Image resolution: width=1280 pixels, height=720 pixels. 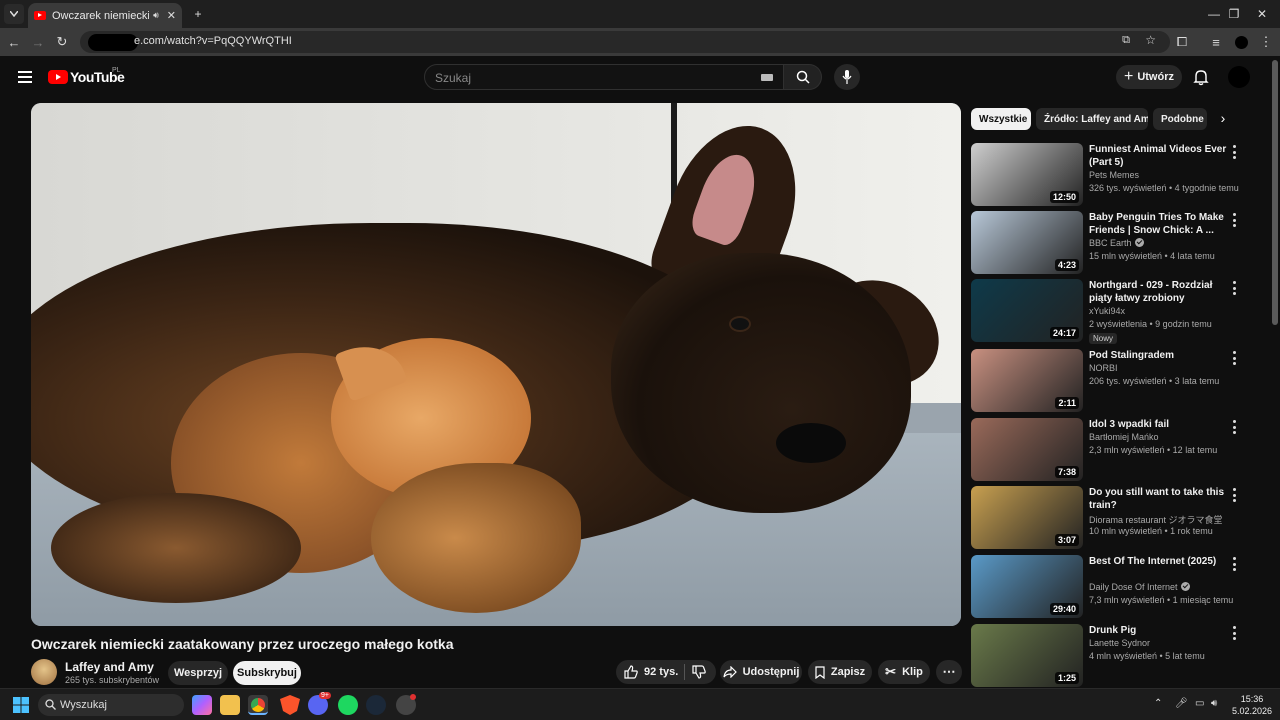 What do you see at coordinates (699, 673) in the screenshot?
I see `dislike-button` at bounding box center [699, 673].